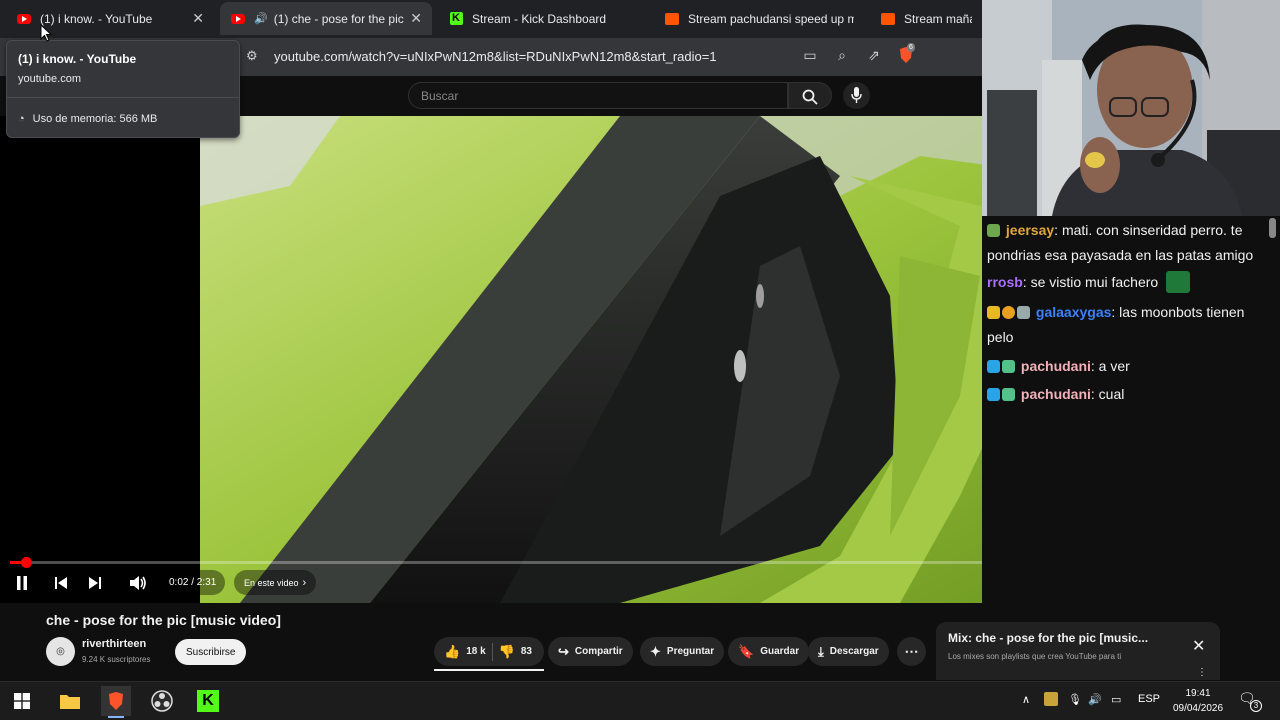 The height and width of the screenshot is (720, 1280). What do you see at coordinates (1005, 282) in the screenshot?
I see `chat-username: rrosb` at bounding box center [1005, 282].